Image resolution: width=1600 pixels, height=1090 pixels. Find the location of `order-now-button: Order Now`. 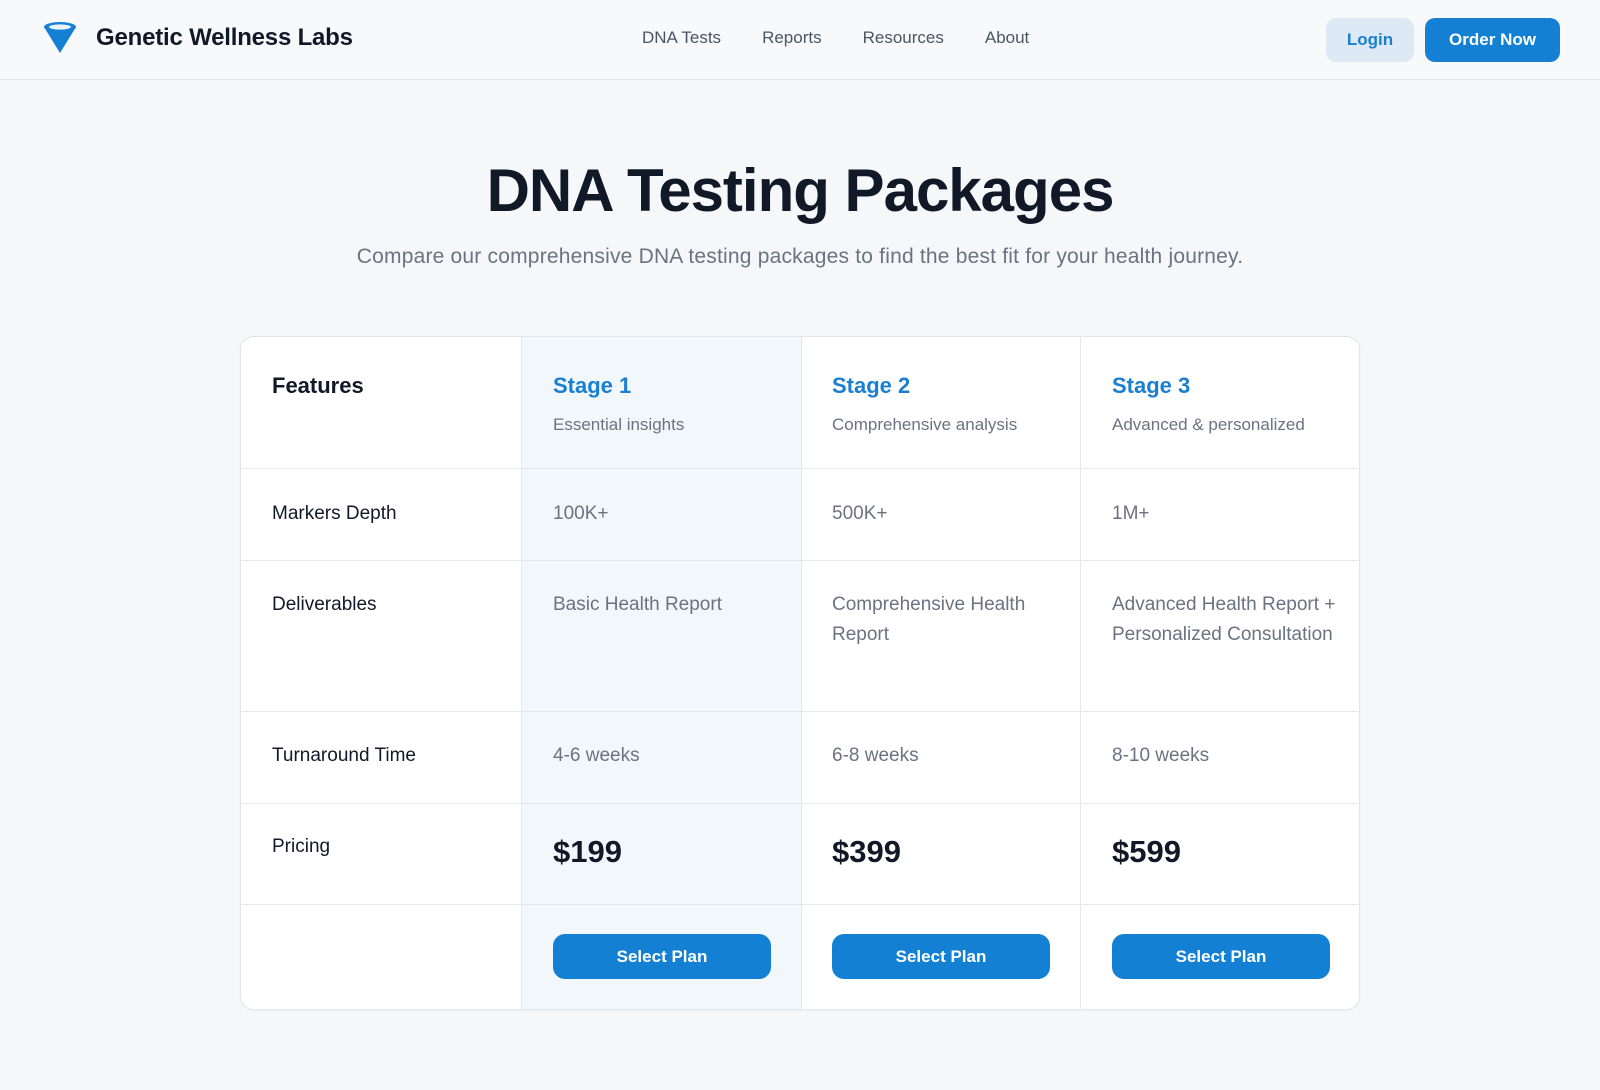

order-now-button: Order Now is located at coordinates (1492, 40).